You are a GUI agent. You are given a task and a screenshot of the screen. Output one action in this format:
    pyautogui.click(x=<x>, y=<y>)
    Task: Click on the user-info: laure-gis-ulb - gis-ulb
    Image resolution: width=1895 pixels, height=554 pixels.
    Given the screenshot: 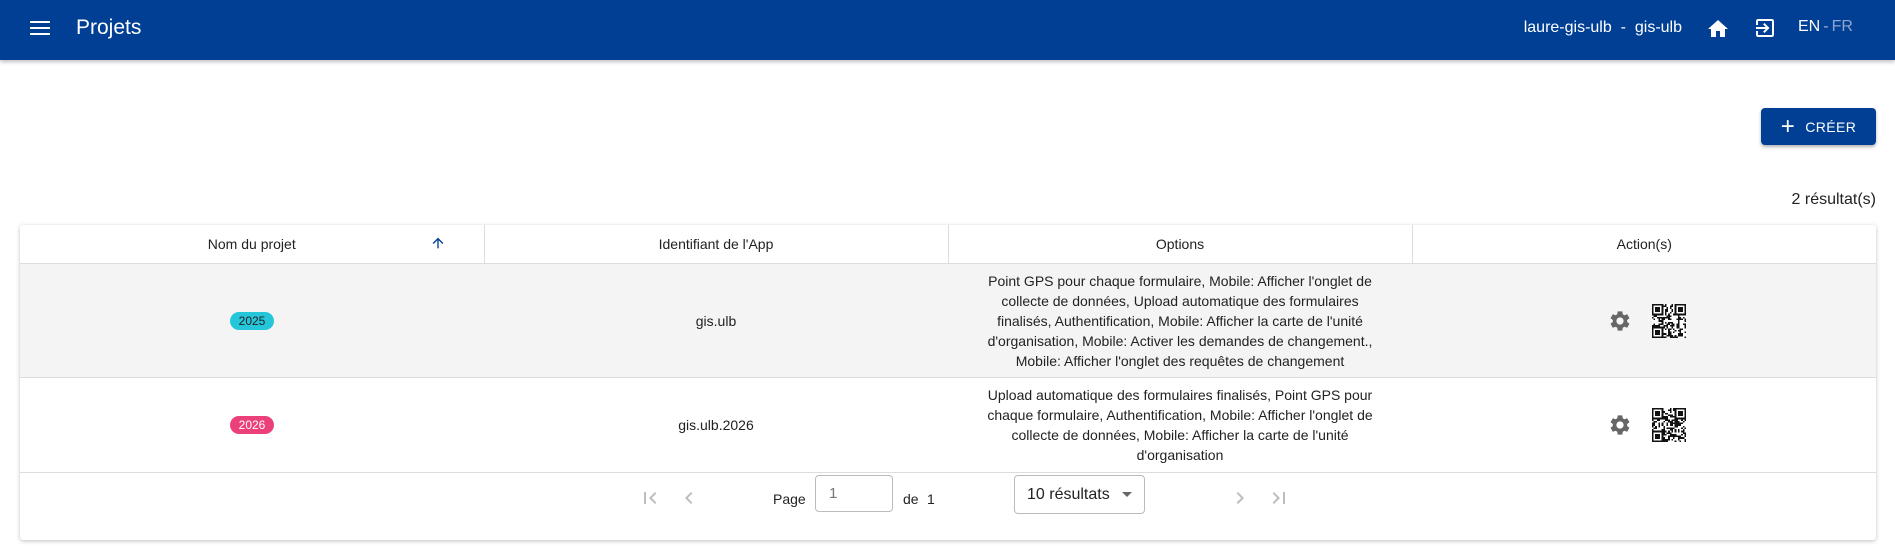 What is the action you would take?
    pyautogui.click(x=1602, y=27)
    